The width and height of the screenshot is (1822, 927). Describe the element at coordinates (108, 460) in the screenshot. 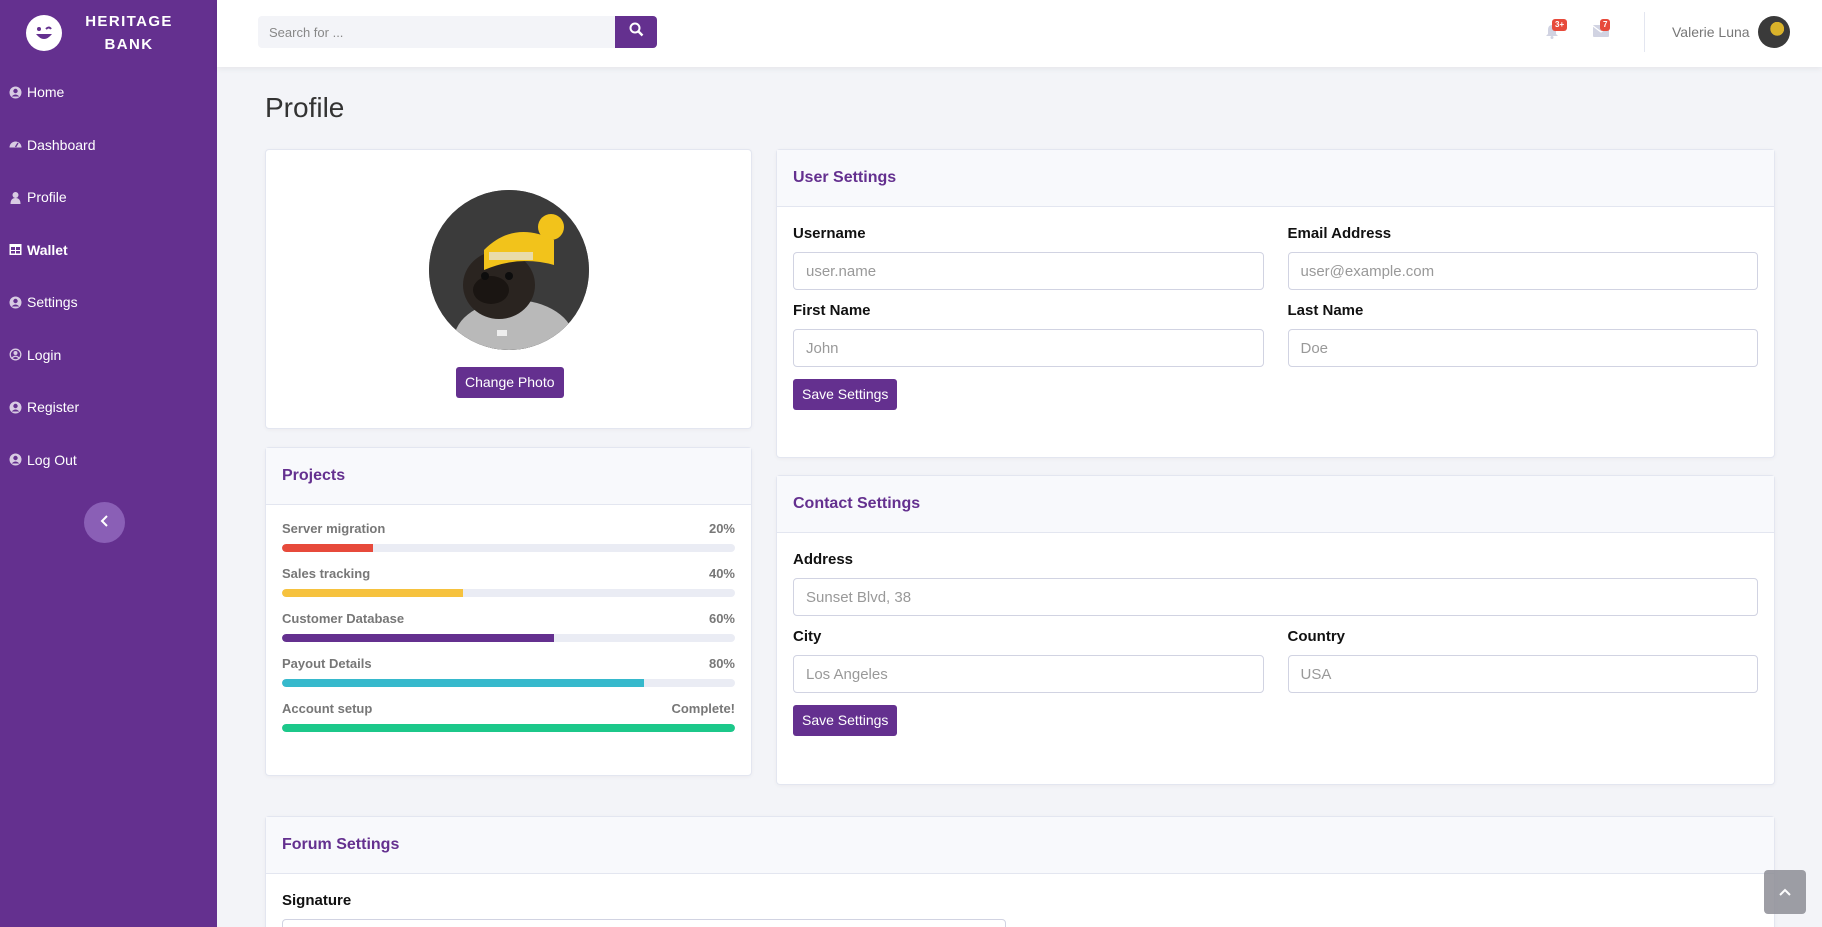

I see `sidebar-item-logout: Log Out` at that location.